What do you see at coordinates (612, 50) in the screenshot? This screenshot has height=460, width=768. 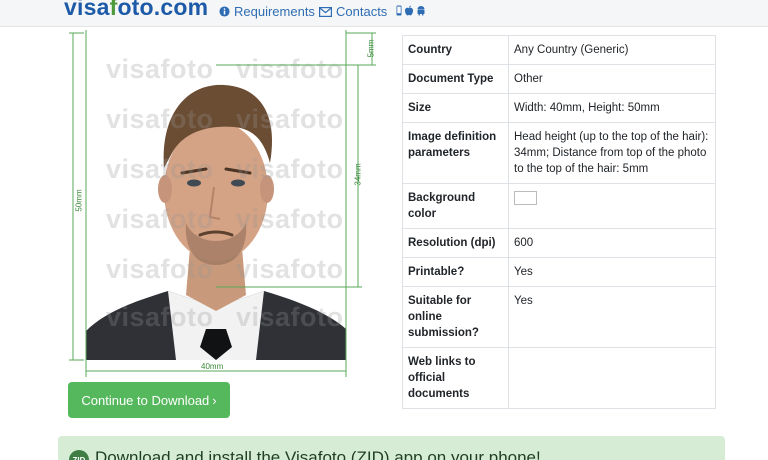 I see `row-value: Any Country (Generic)` at bounding box center [612, 50].